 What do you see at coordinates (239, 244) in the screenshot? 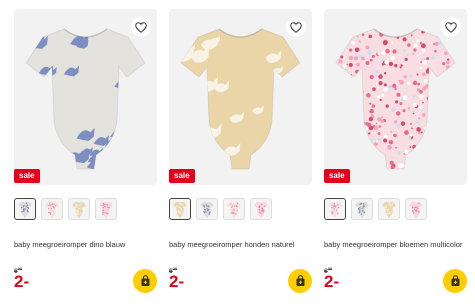
I see `product-name: baby meegroeiromper honden naturel` at bounding box center [239, 244].